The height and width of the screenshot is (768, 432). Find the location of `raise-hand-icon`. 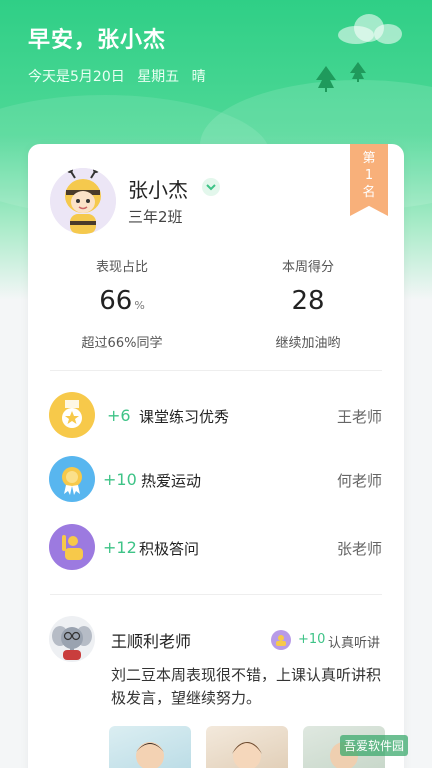

raise-hand-icon is located at coordinates (72, 547).